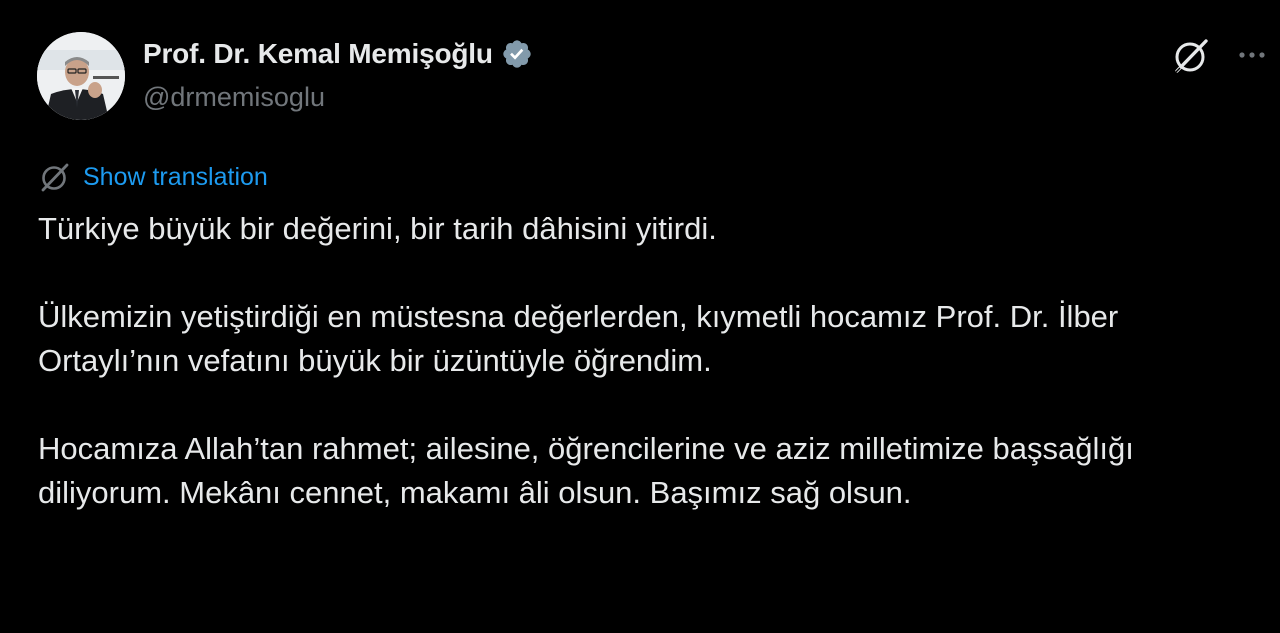  I want to click on translation-row: Show translation, so click(153, 177).